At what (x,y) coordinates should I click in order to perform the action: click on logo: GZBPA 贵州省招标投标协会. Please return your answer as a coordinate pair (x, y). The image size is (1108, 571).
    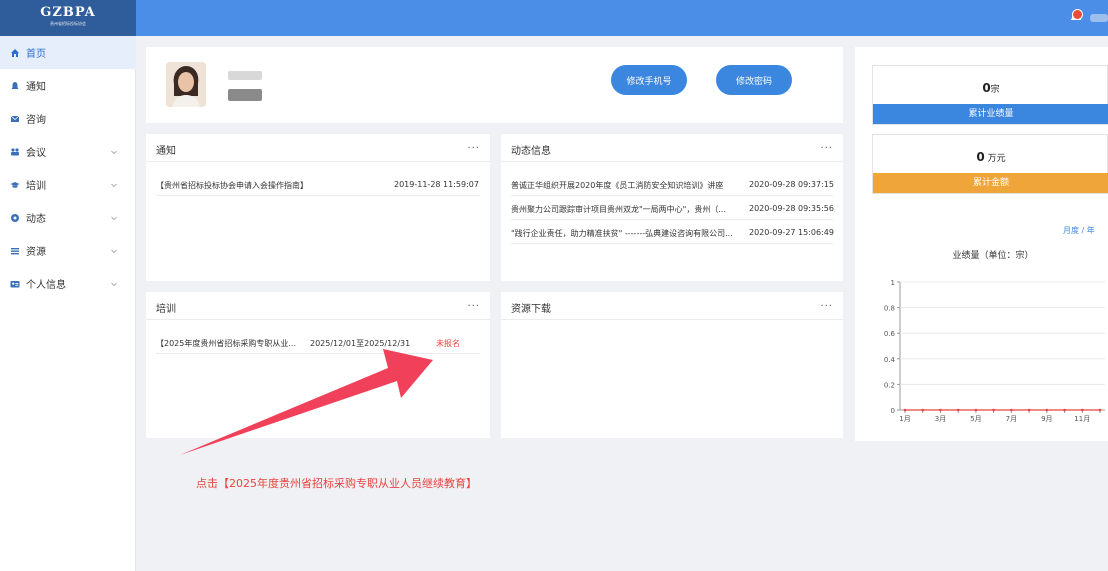
    Looking at the image, I should click on (68, 18).